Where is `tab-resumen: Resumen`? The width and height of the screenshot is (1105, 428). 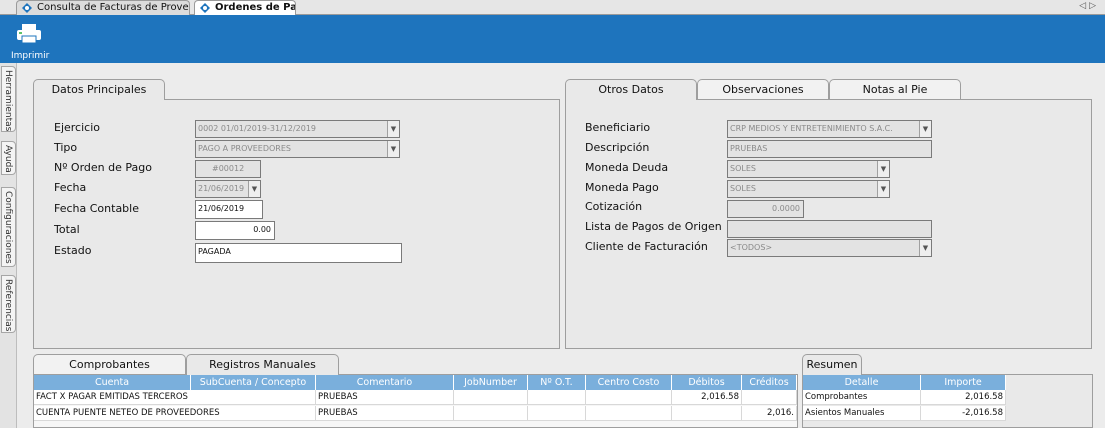 tab-resumen: Resumen is located at coordinates (832, 364).